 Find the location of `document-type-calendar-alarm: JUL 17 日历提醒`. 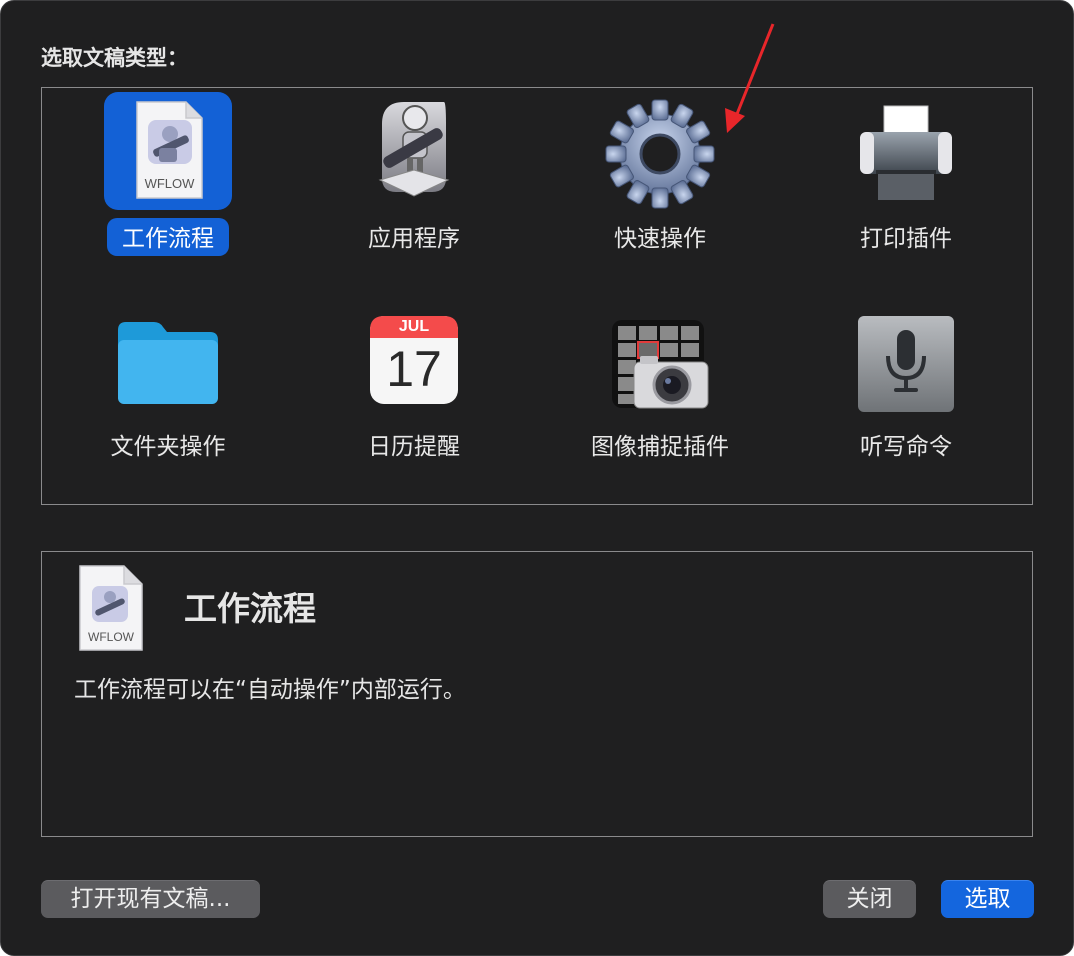

document-type-calendar-alarm: JUL 17 日历提醒 is located at coordinates (414, 386).